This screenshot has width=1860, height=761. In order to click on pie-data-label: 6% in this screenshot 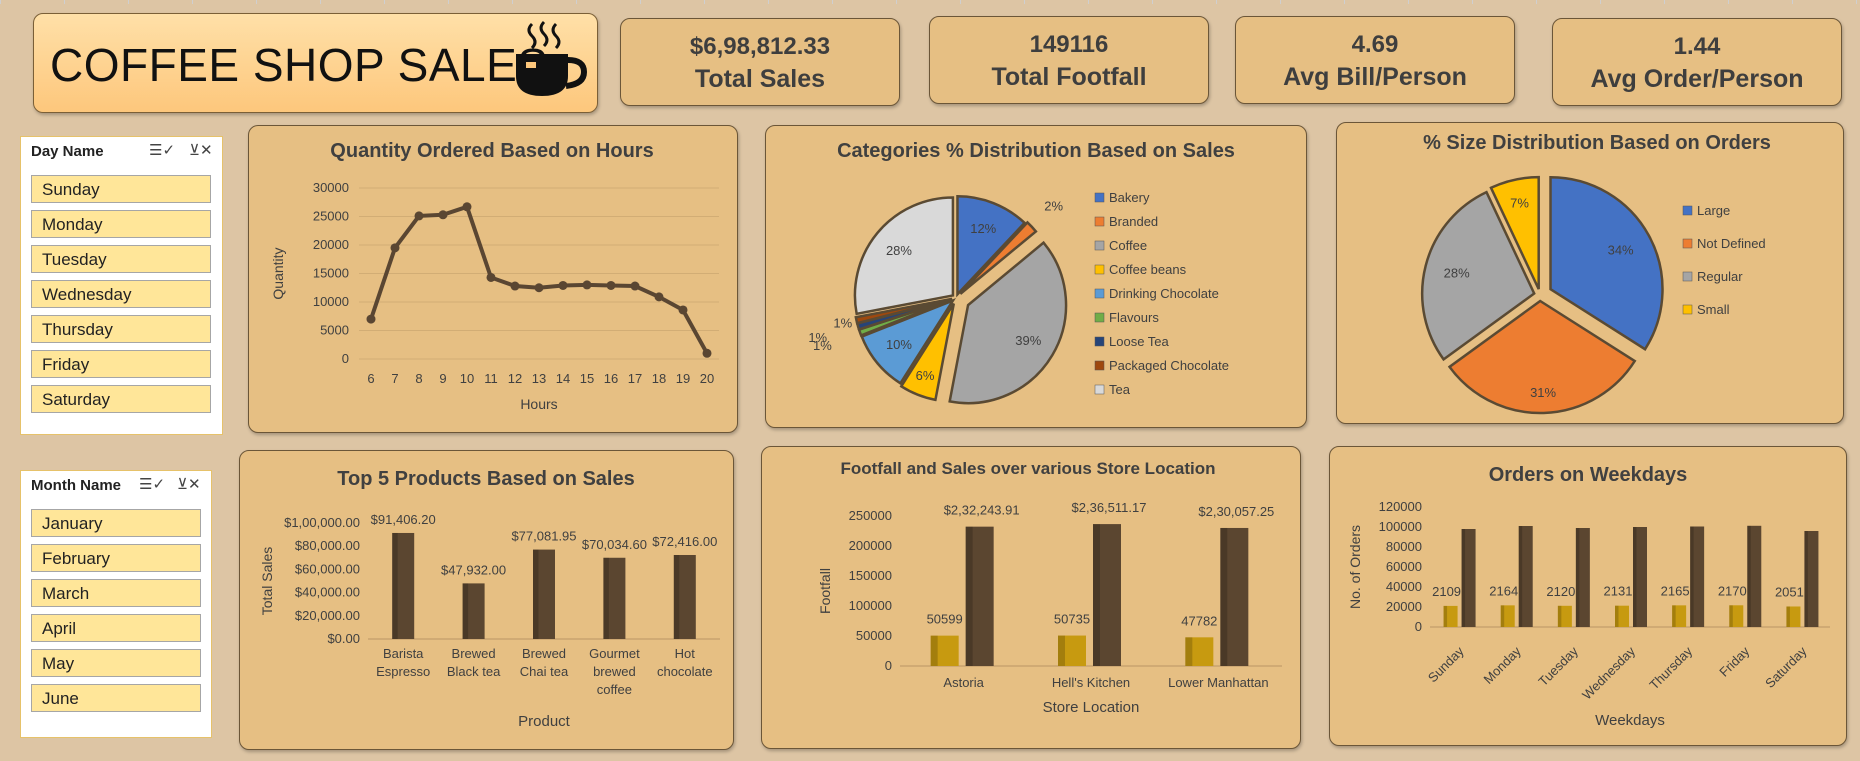, I will do `click(925, 375)`.